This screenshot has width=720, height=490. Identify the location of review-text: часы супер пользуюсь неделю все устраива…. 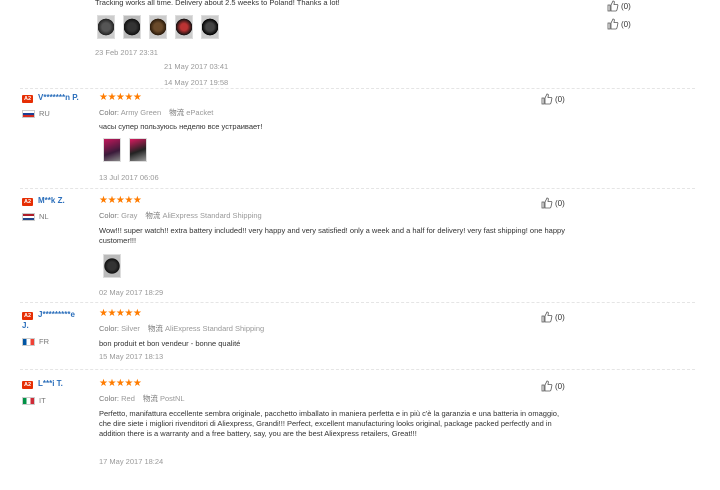
(181, 126).